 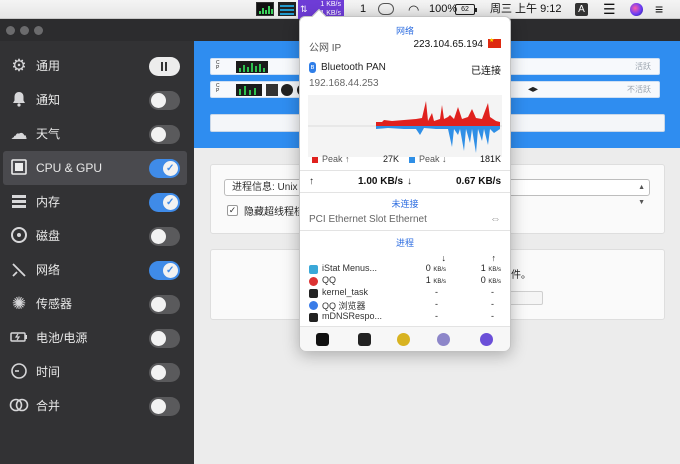 What do you see at coordinates (533, 89) in the screenshot?
I see `arrows-icon: ◂▸` at bounding box center [533, 89].